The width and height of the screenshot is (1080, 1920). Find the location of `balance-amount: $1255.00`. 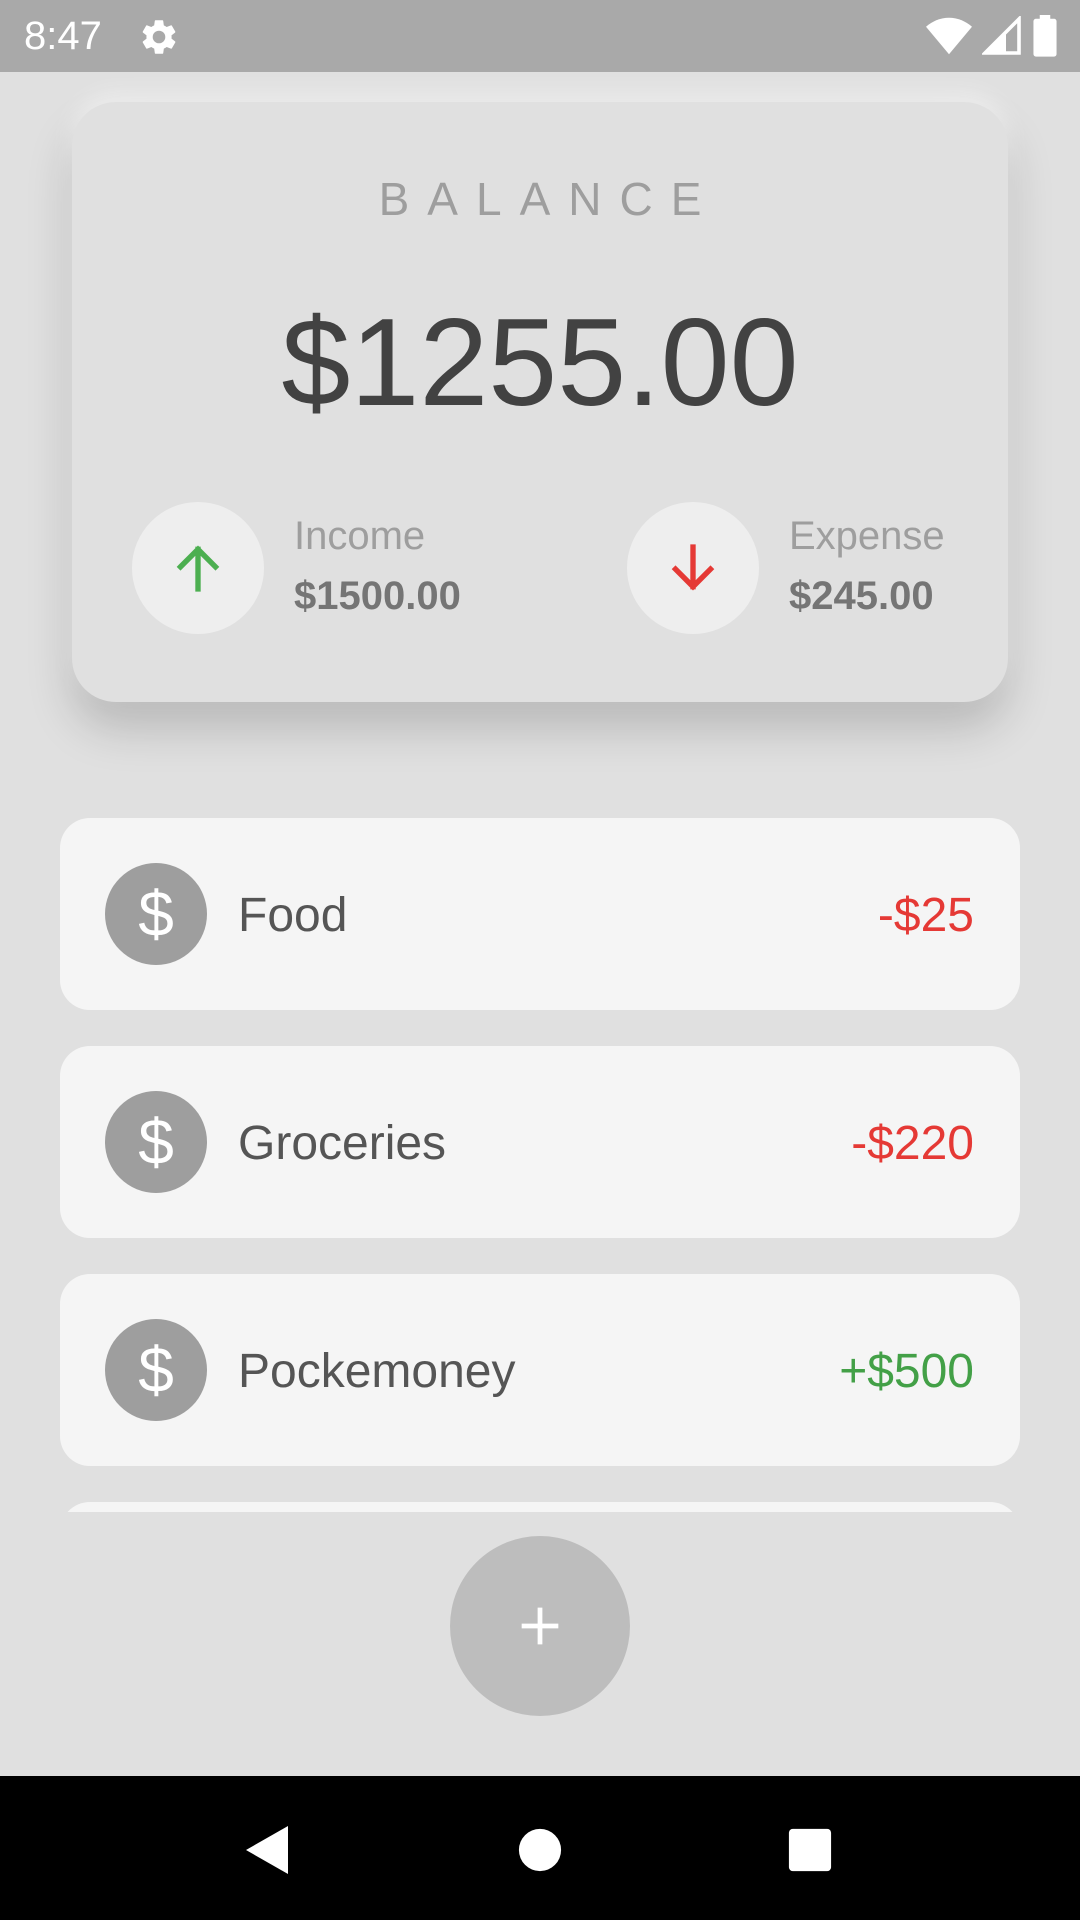

balance-amount: $1255.00 is located at coordinates (540, 363).